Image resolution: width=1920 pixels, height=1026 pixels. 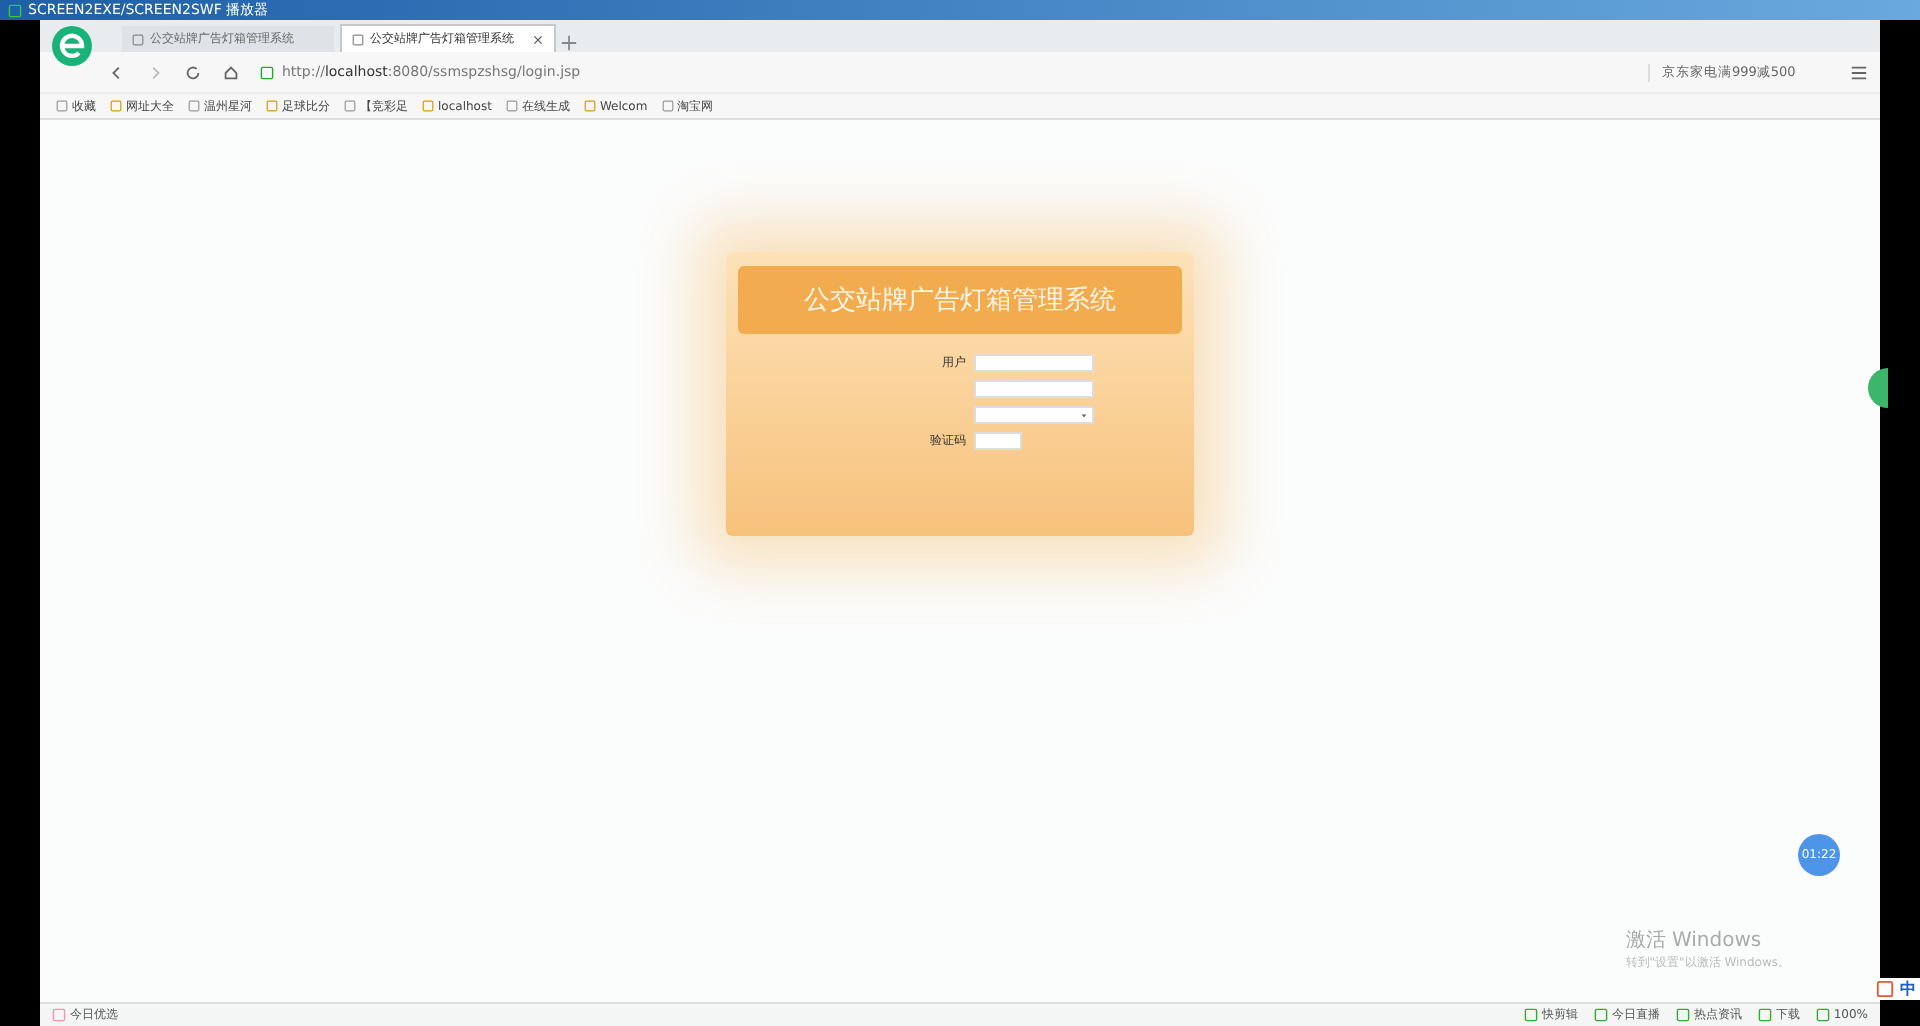 What do you see at coordinates (960, 300) in the screenshot?
I see `login-title: 公交站牌广告灯箱管理系统` at bounding box center [960, 300].